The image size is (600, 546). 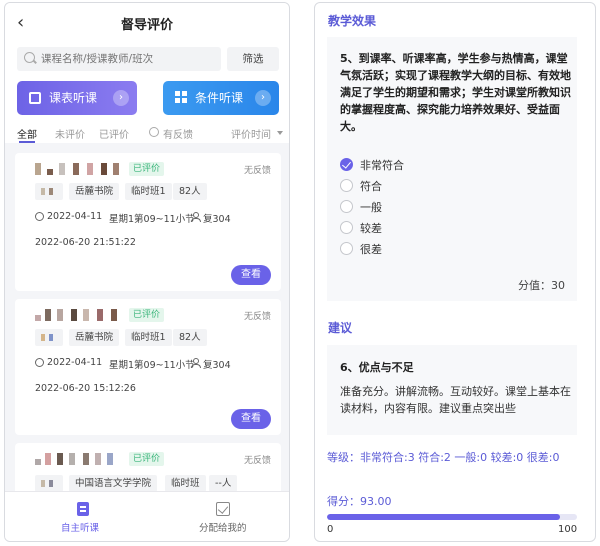 What do you see at coordinates (330, 529) in the screenshot?
I see `progress-min: 0` at bounding box center [330, 529].